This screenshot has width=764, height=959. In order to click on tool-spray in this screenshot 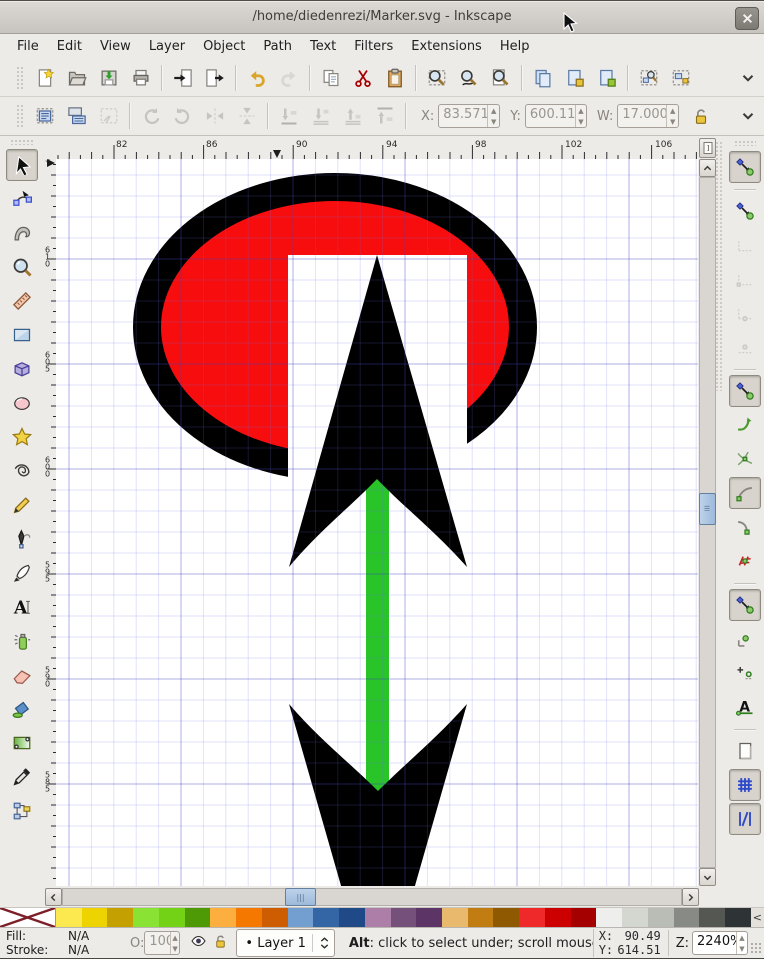, I will do `click(22, 641)`.